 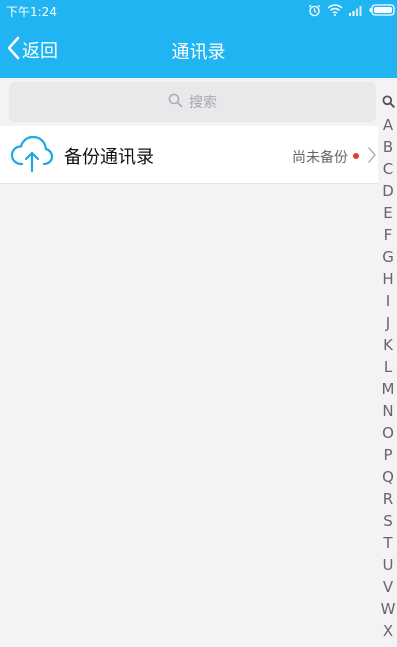 I want to click on backup-contacts-row: 备份通讯录 尚未备份, so click(x=189, y=155).